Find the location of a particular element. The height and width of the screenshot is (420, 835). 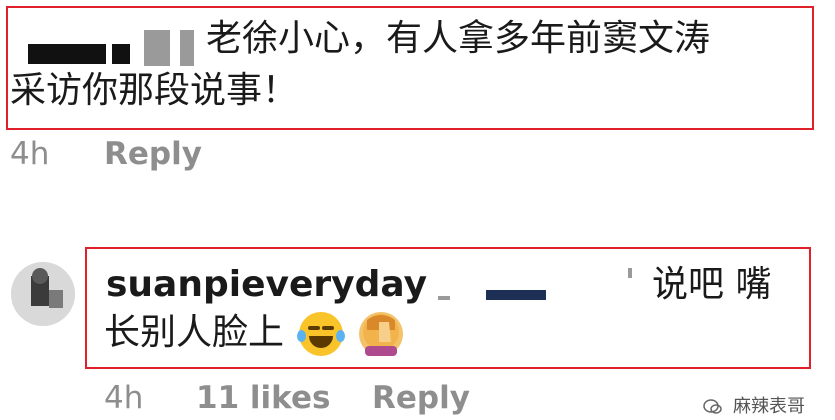

comment-2-time: 4h is located at coordinates (124, 398).